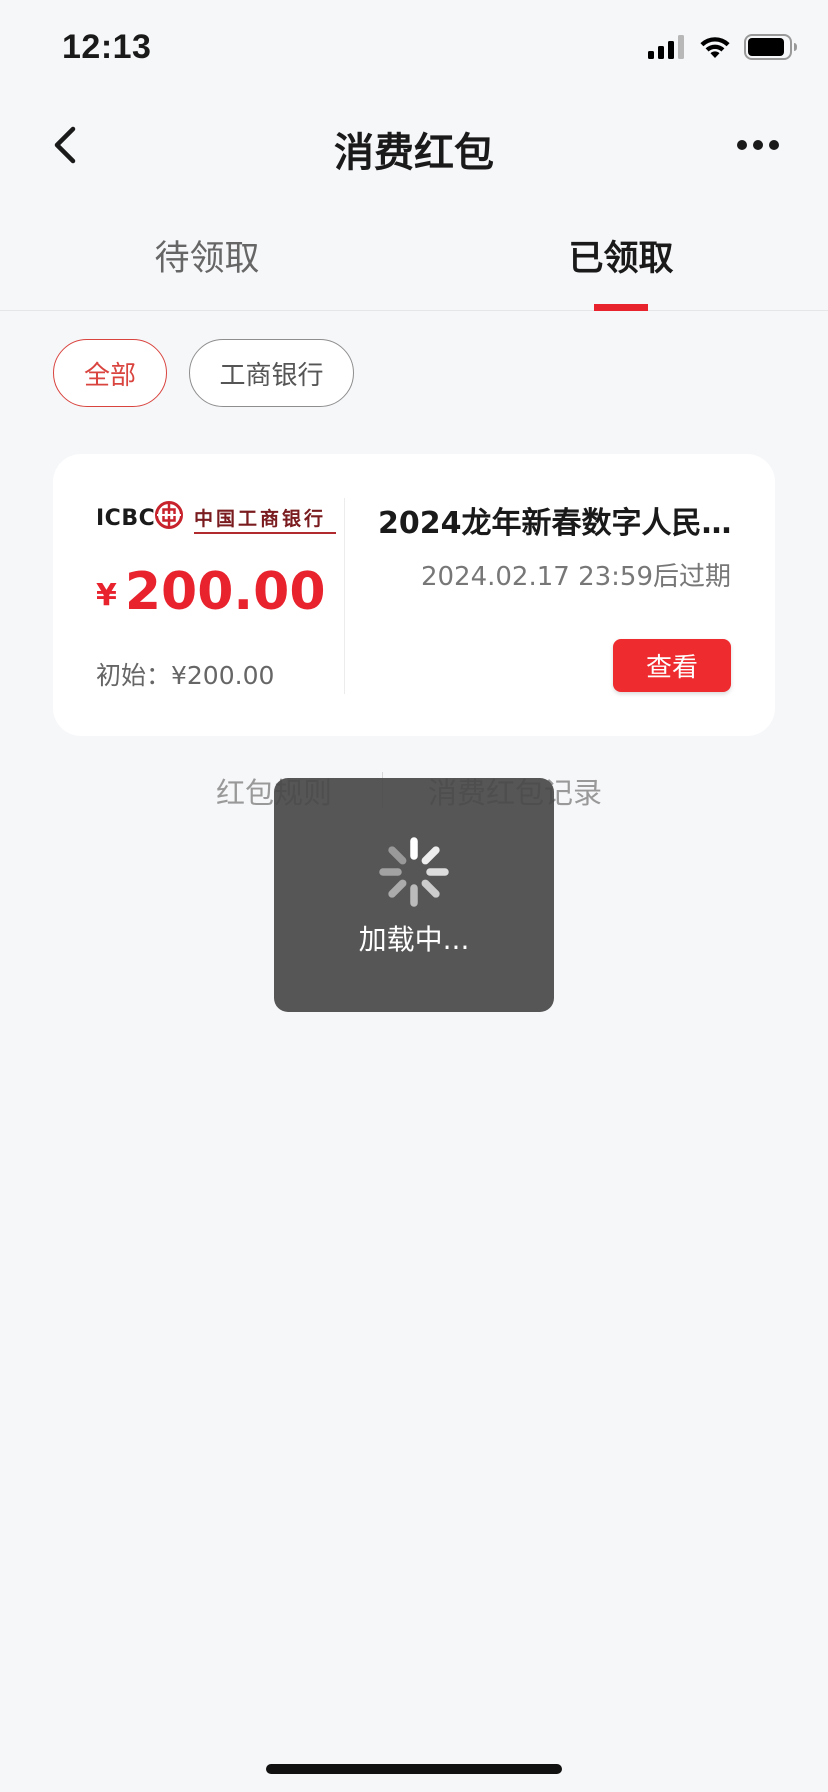  Describe the element at coordinates (107, 47) in the screenshot. I see `status-time: 12:13` at that location.